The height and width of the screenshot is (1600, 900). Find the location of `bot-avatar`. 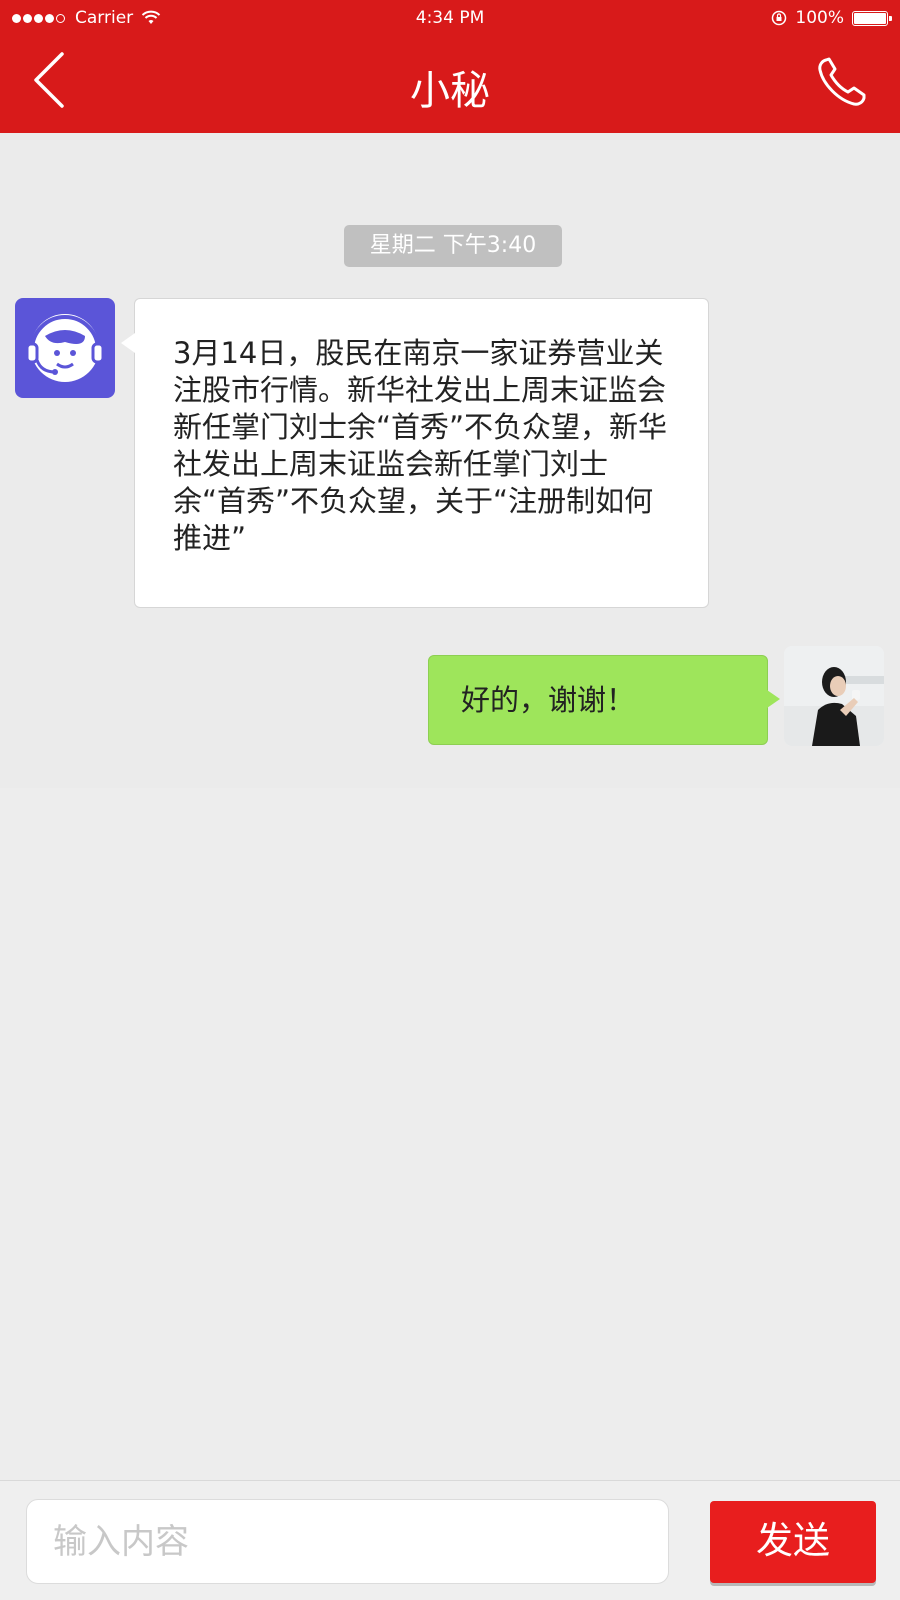

bot-avatar is located at coordinates (65, 348).